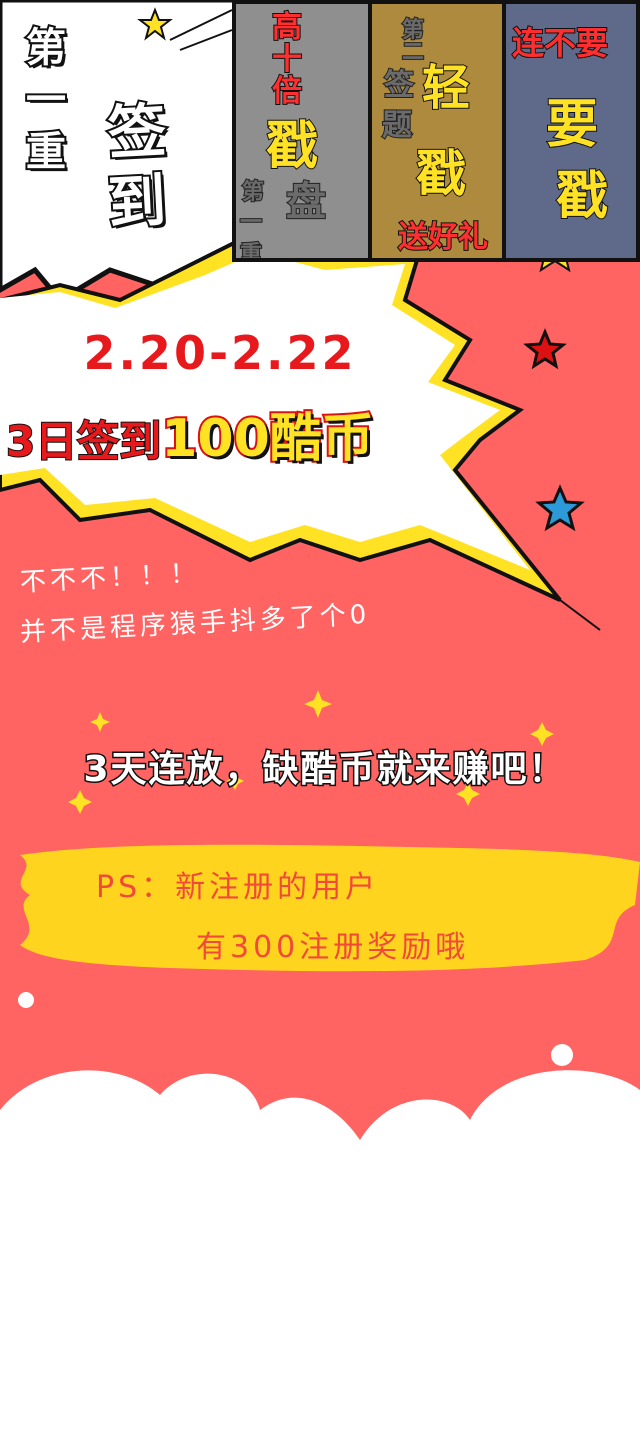 This screenshot has height=1450, width=640. What do you see at coordinates (220, 353) in the screenshot?
I see `event-dates: 2.20-2.22` at bounding box center [220, 353].